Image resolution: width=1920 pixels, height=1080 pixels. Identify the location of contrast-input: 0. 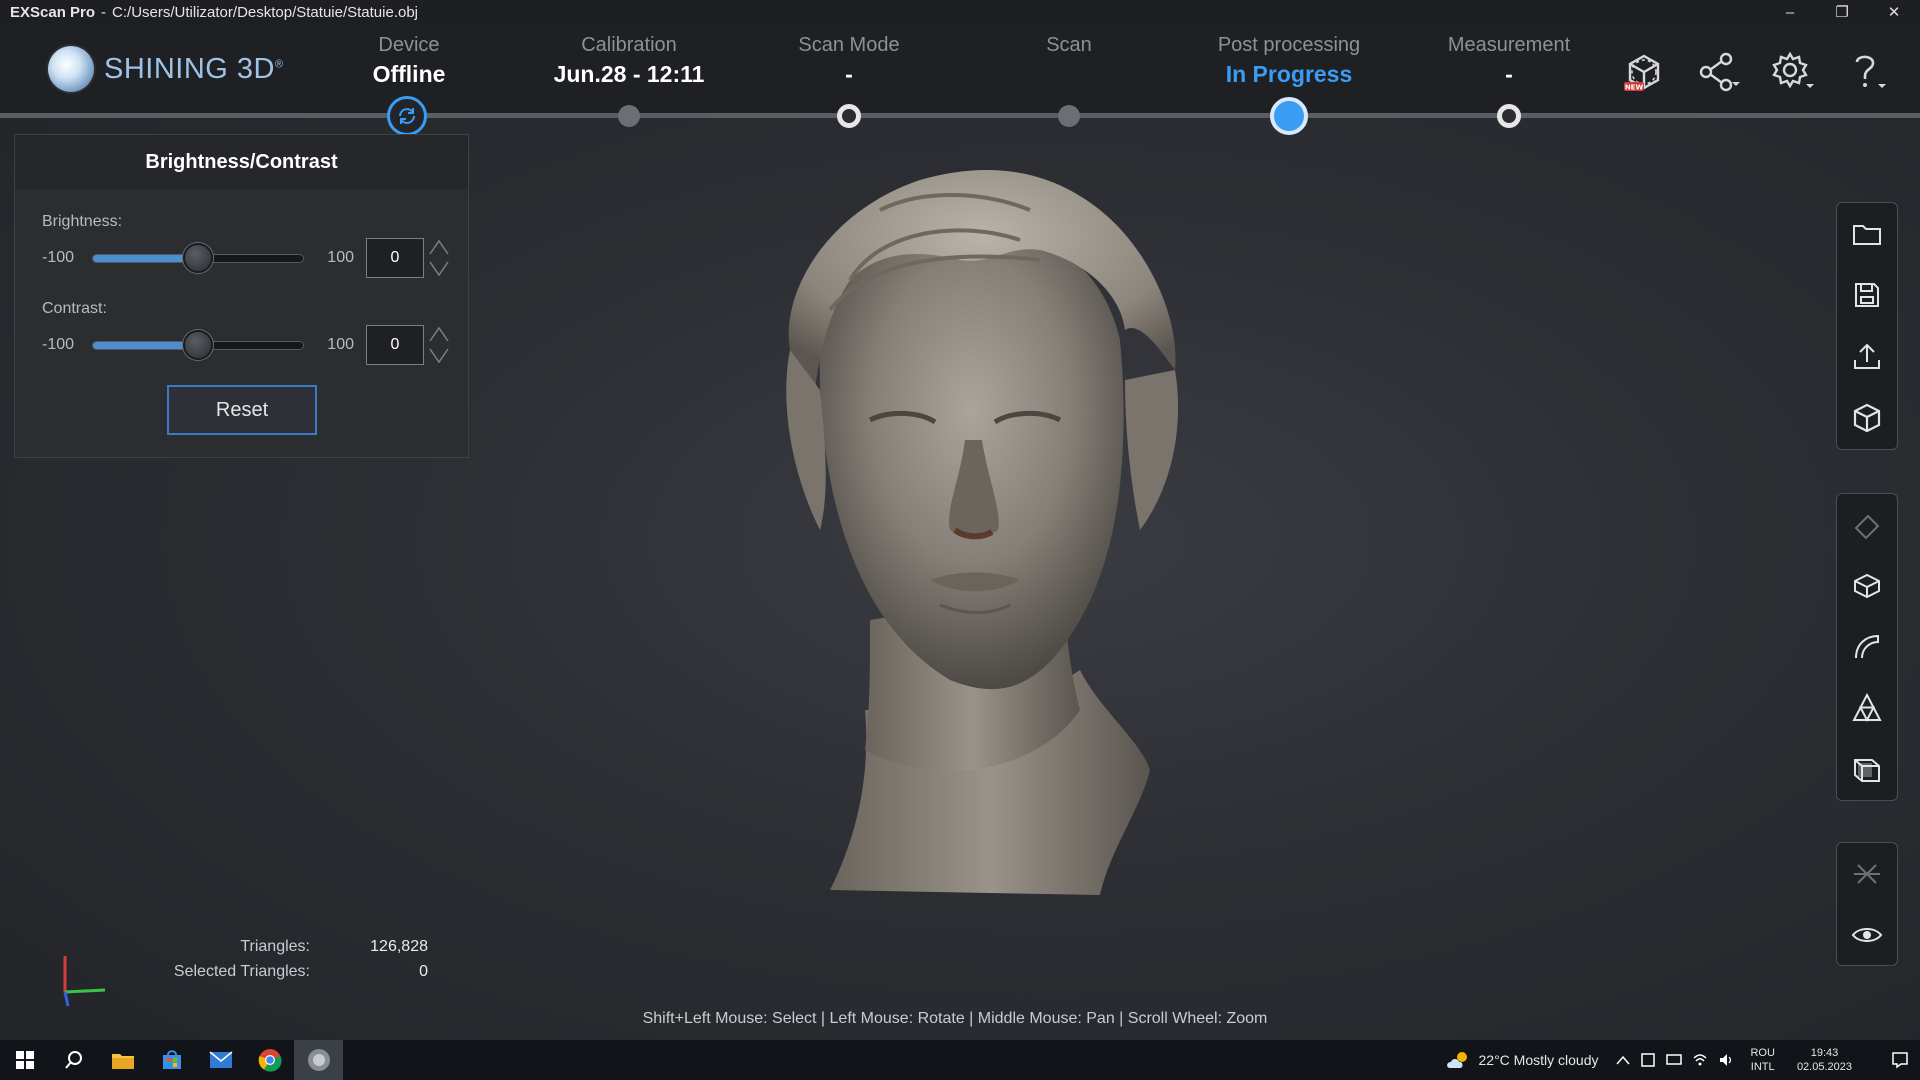
(395, 345).